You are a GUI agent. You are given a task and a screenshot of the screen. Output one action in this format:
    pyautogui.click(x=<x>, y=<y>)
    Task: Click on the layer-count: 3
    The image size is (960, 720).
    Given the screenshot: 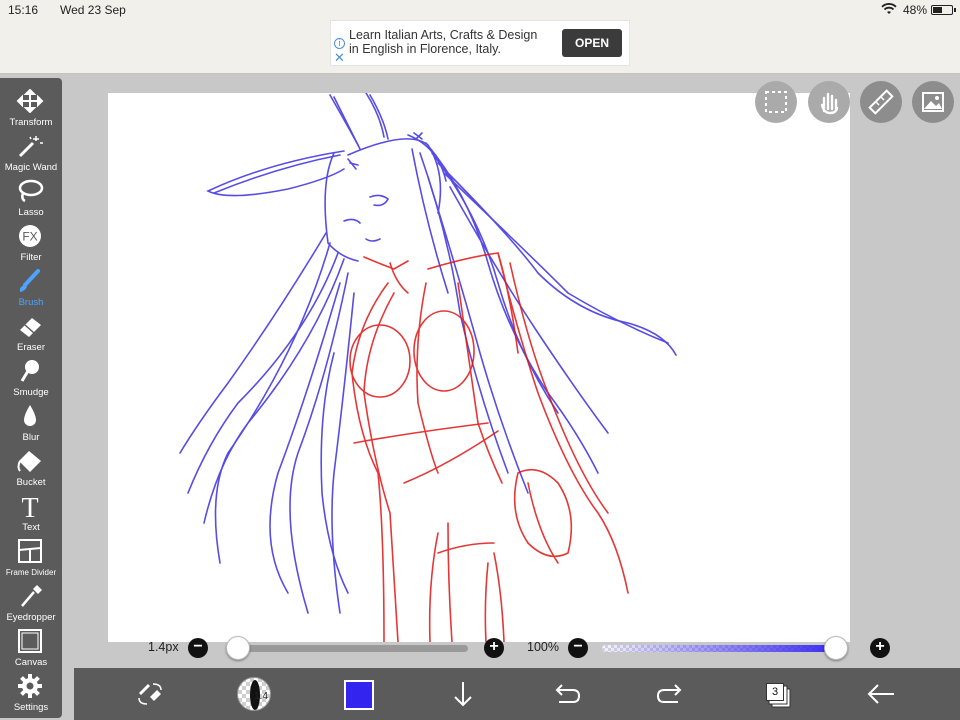 What is the action you would take?
    pyautogui.click(x=775, y=692)
    